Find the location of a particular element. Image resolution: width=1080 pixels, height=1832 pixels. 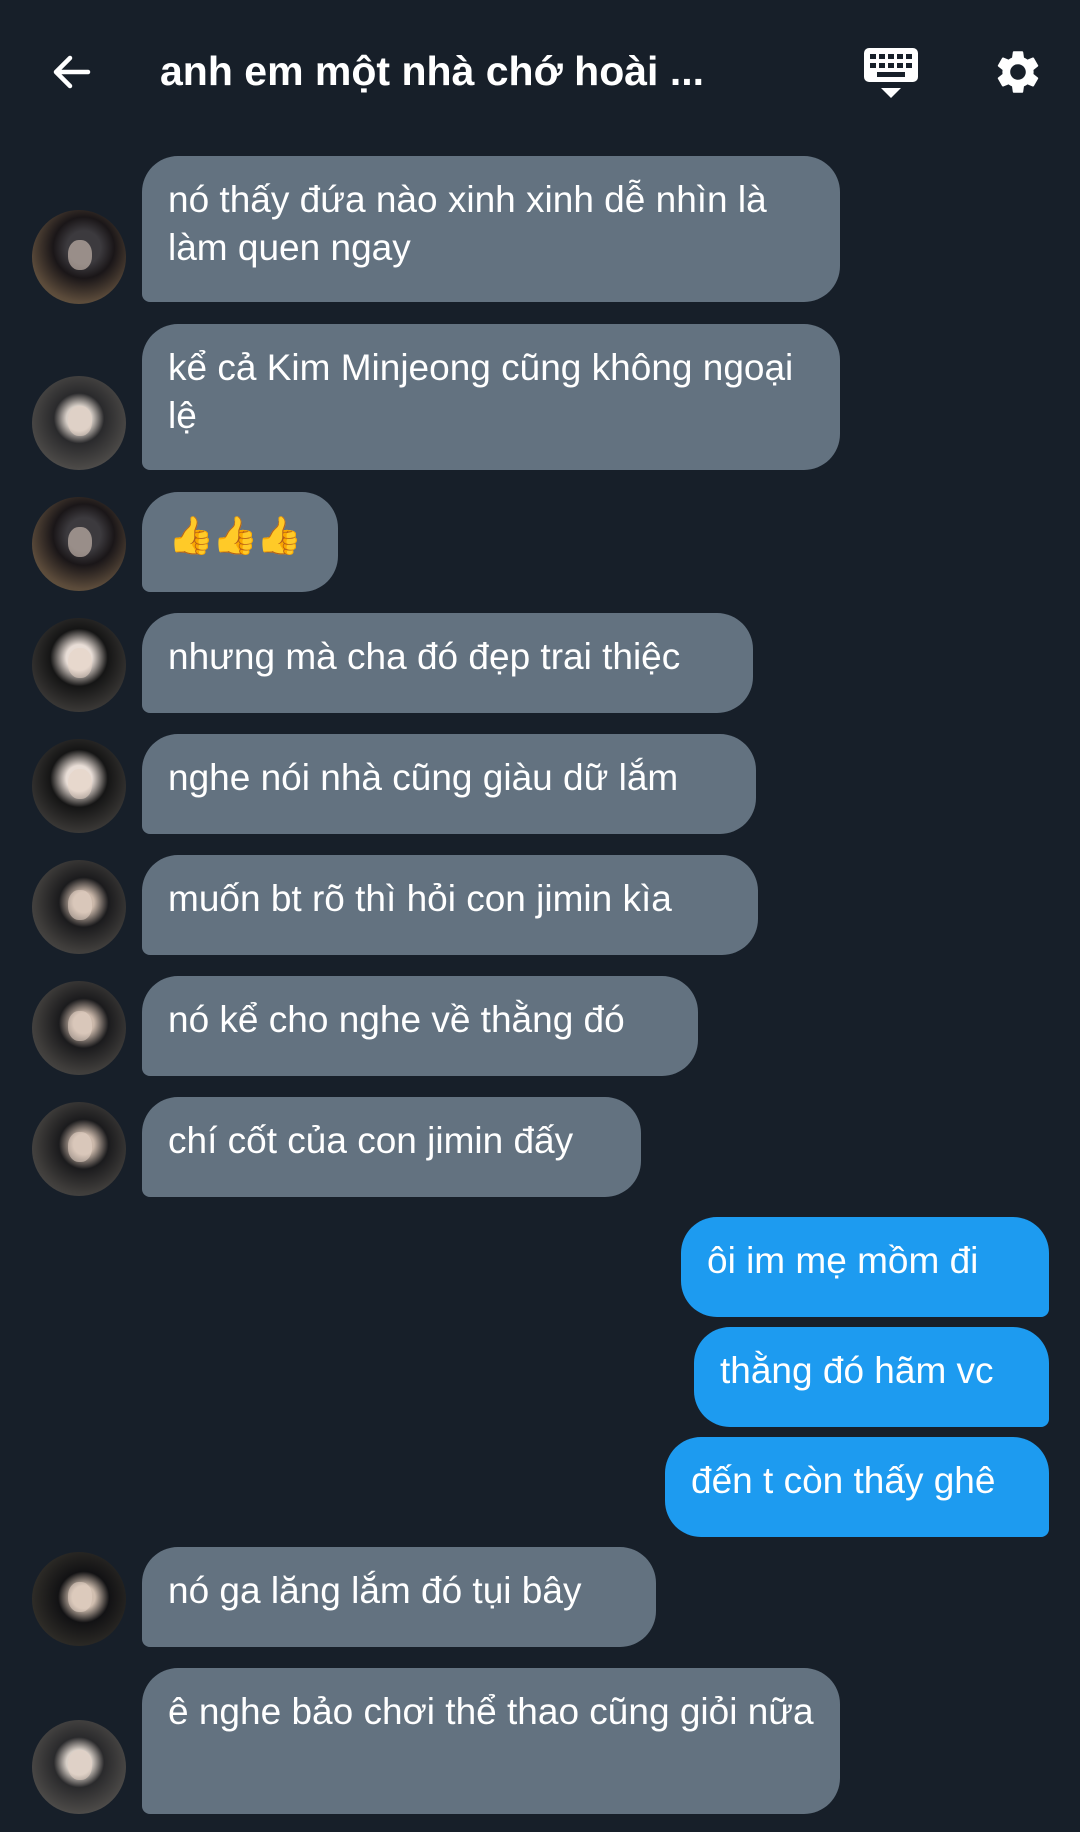

gear-icon is located at coordinates (1018, 72).